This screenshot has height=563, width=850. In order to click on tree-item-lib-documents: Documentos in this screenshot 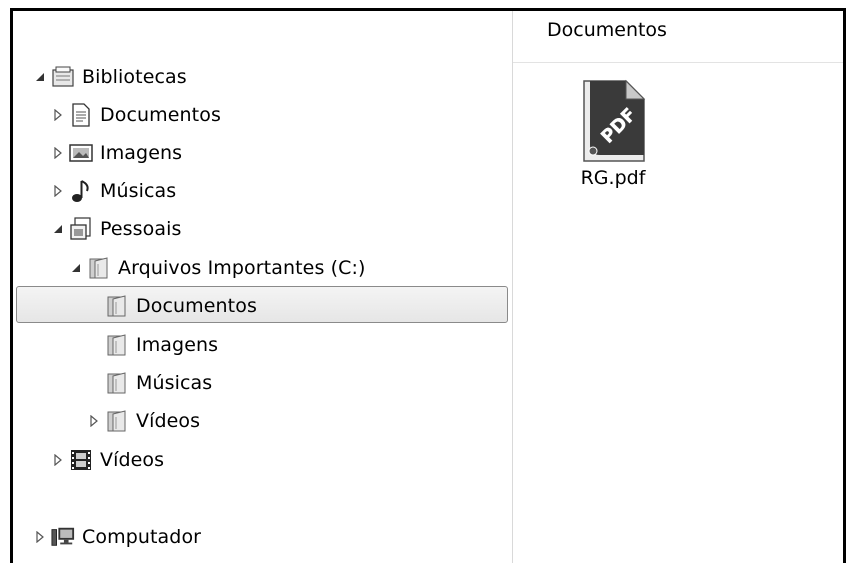, I will do `click(136, 115)`.